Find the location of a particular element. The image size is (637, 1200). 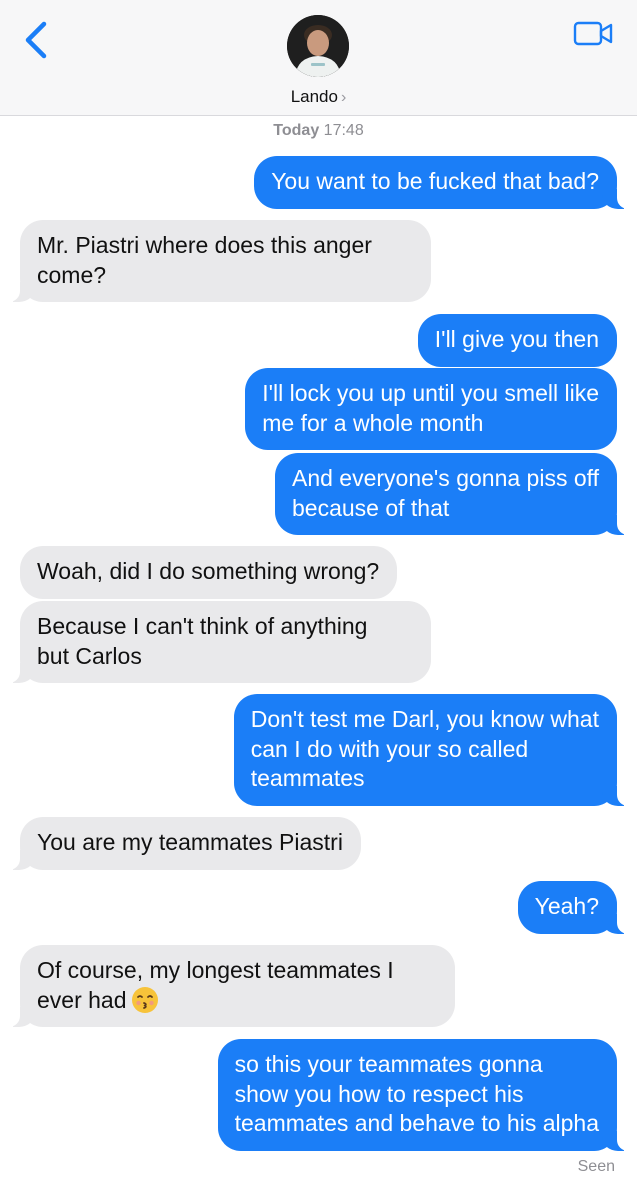

timestamp-time: 17:48 is located at coordinates (343, 130).